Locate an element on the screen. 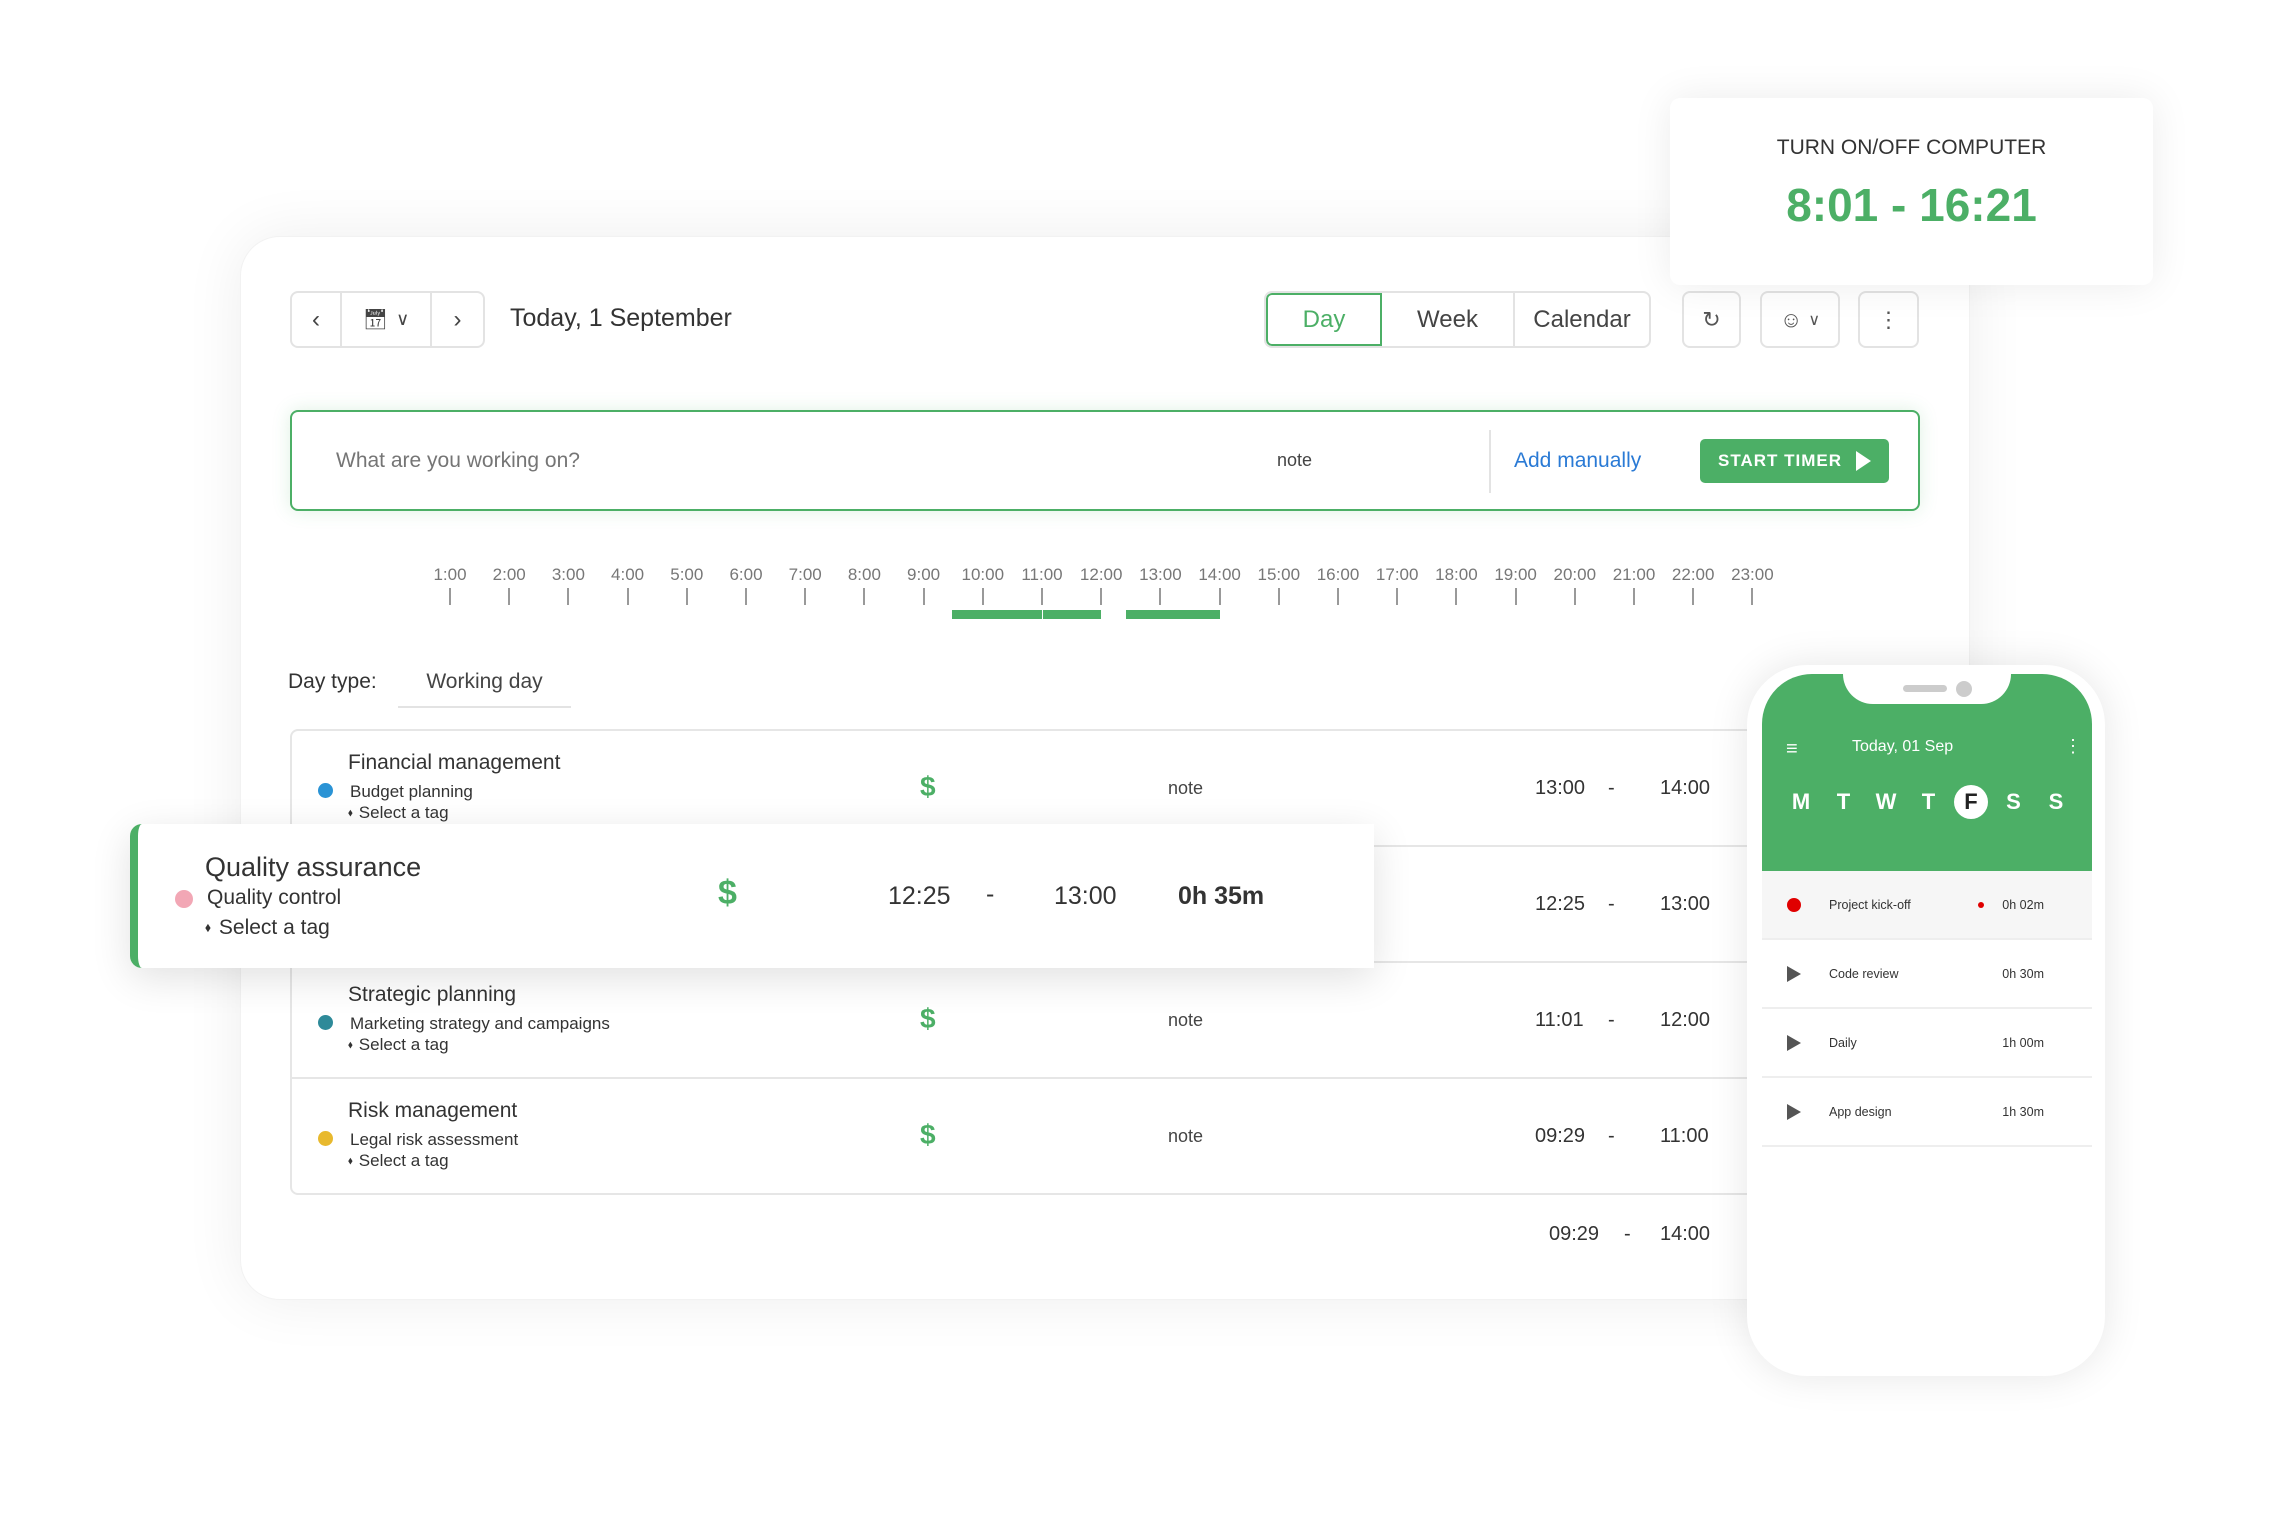 This screenshot has width=2271, height=1530. note-field: note is located at coordinates (1294, 460).